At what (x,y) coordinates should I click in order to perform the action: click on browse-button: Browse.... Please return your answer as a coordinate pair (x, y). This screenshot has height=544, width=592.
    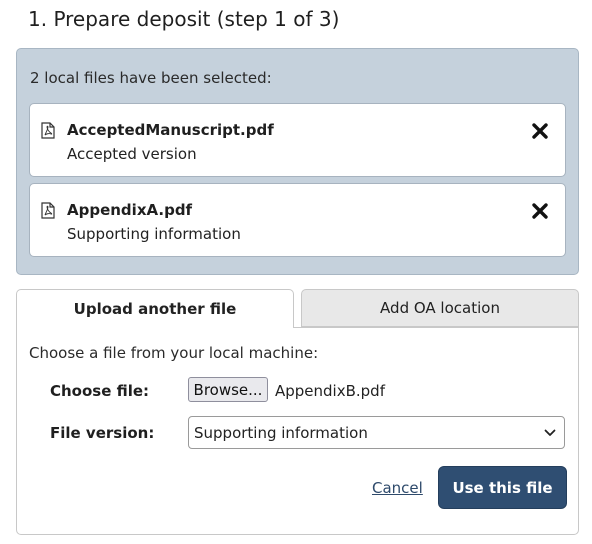
    Looking at the image, I should click on (228, 389).